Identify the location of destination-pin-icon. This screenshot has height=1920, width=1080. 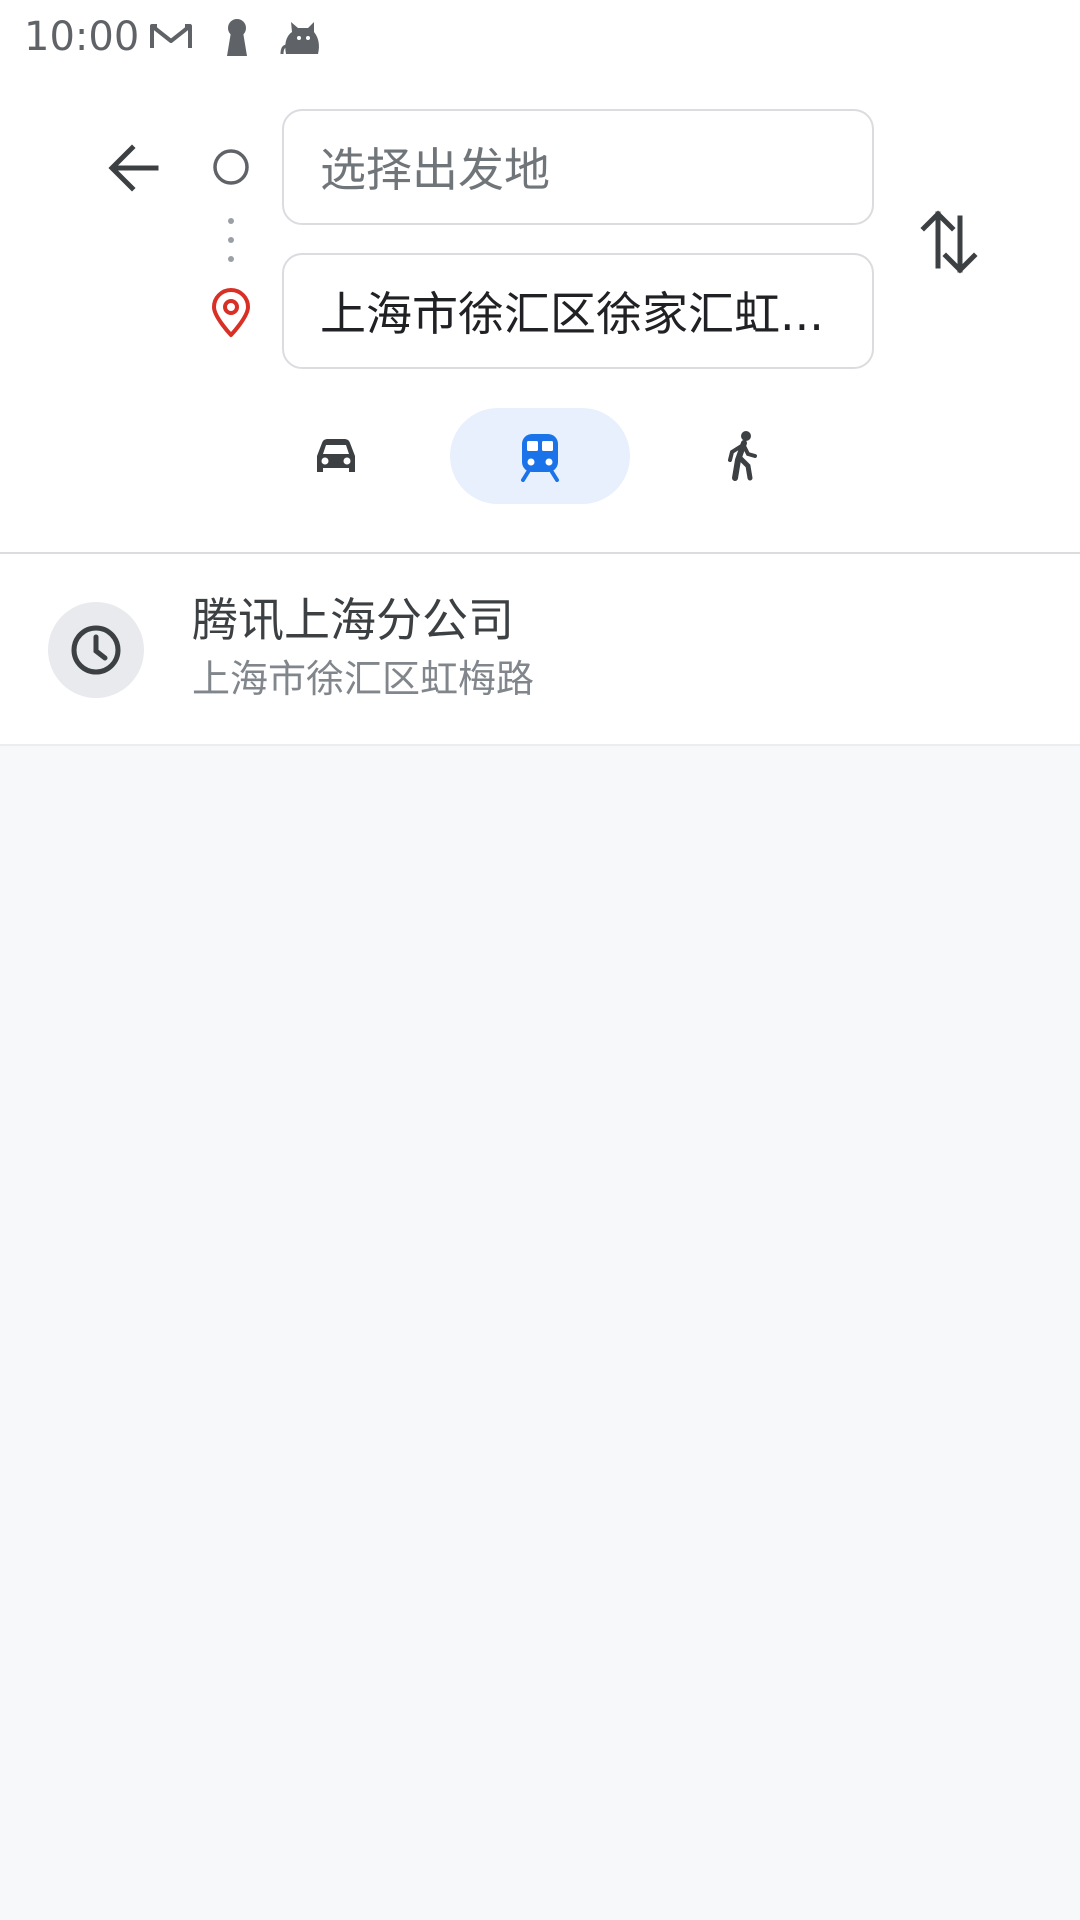
(231, 313).